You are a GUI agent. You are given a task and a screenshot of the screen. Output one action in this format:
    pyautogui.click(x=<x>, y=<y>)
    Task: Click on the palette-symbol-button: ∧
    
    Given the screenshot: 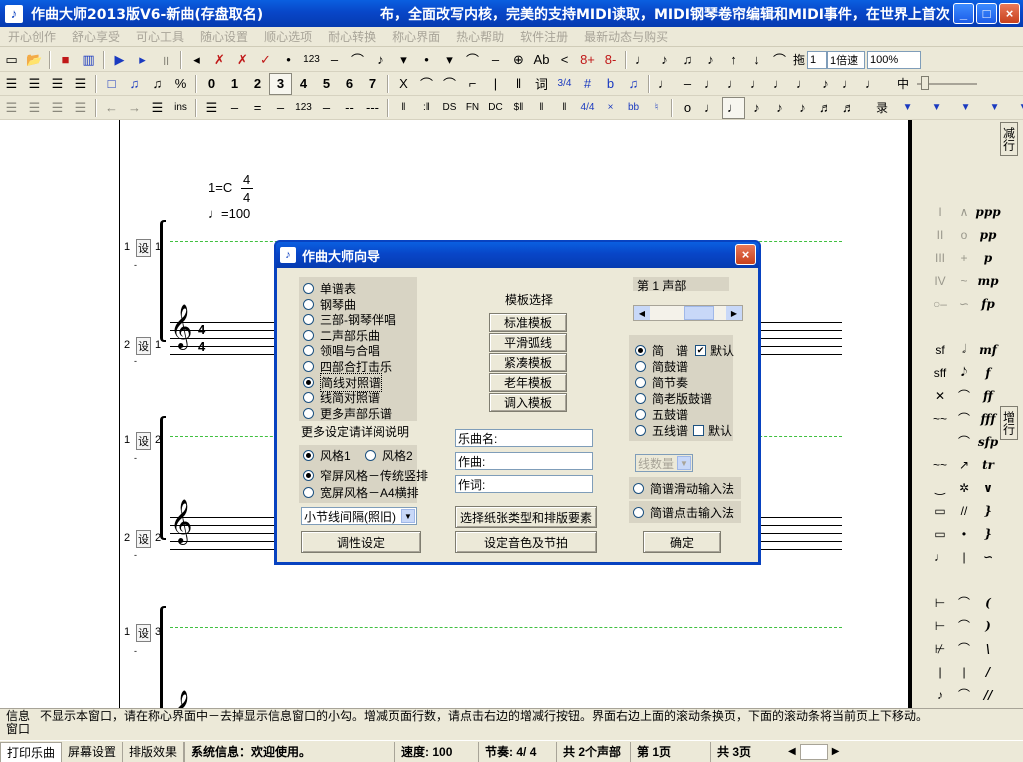 What is the action you would take?
    pyautogui.click(x=964, y=211)
    